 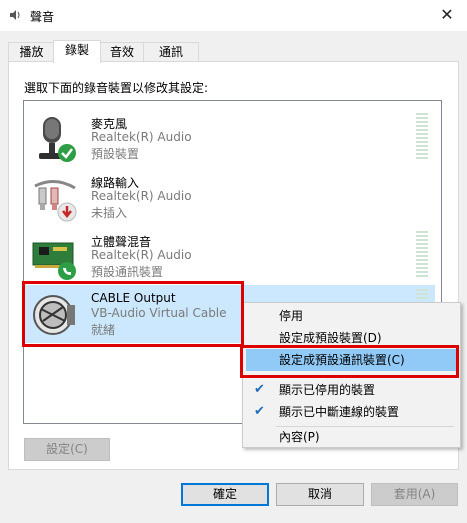 I want to click on ok-button: 確定, so click(x=225, y=494).